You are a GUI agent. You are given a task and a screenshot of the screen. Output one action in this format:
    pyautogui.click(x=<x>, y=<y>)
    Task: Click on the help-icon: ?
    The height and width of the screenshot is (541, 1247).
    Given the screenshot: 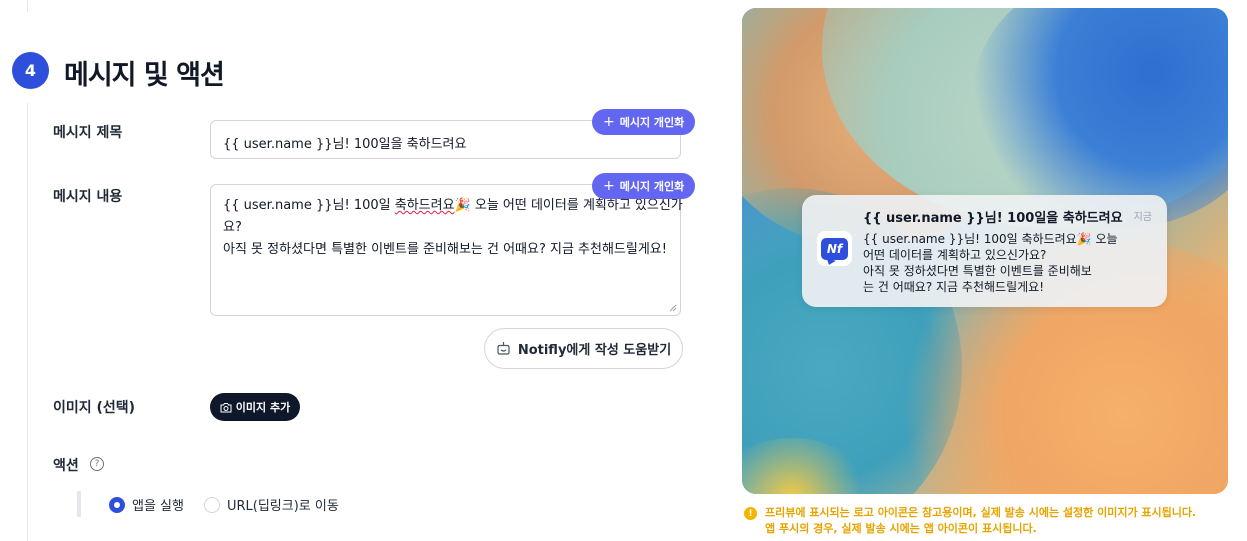 What is the action you would take?
    pyautogui.click(x=97, y=464)
    